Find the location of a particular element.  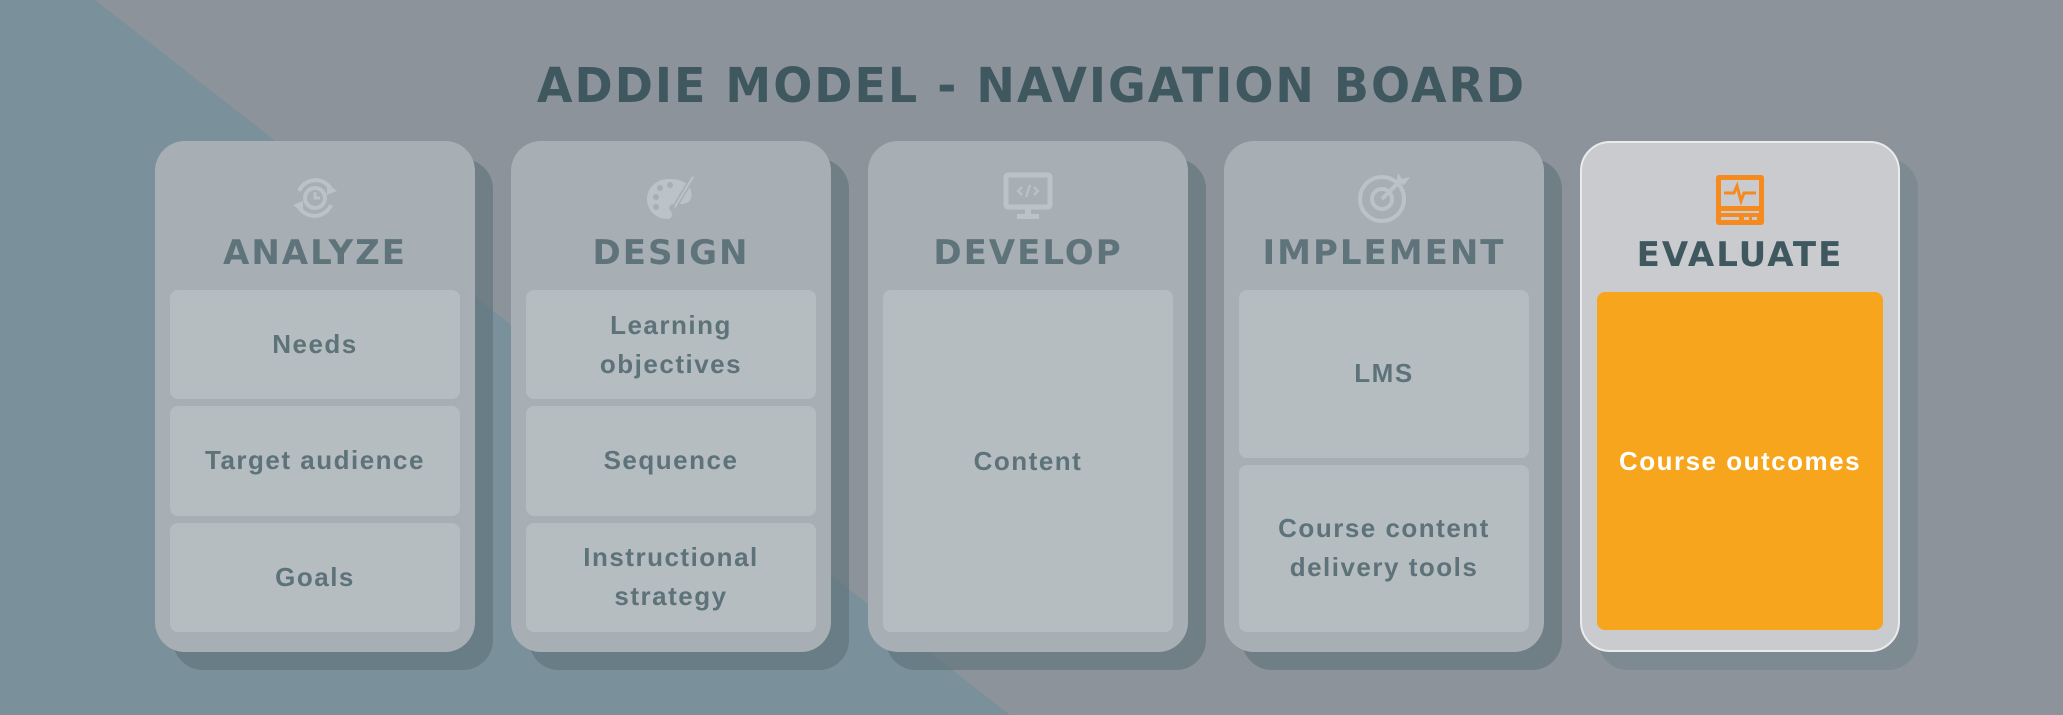

item-goals: Goals is located at coordinates (315, 577).